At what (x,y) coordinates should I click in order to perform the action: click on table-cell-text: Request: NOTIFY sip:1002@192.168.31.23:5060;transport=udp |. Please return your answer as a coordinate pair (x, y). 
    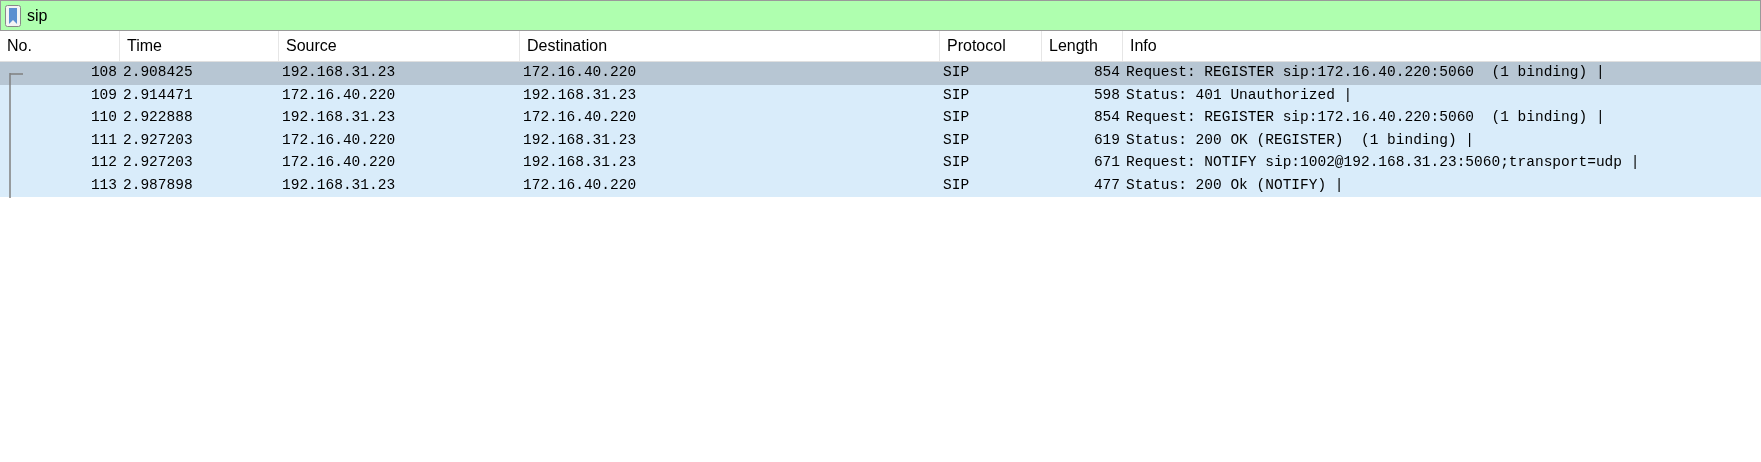
    Looking at the image, I should click on (1383, 163).